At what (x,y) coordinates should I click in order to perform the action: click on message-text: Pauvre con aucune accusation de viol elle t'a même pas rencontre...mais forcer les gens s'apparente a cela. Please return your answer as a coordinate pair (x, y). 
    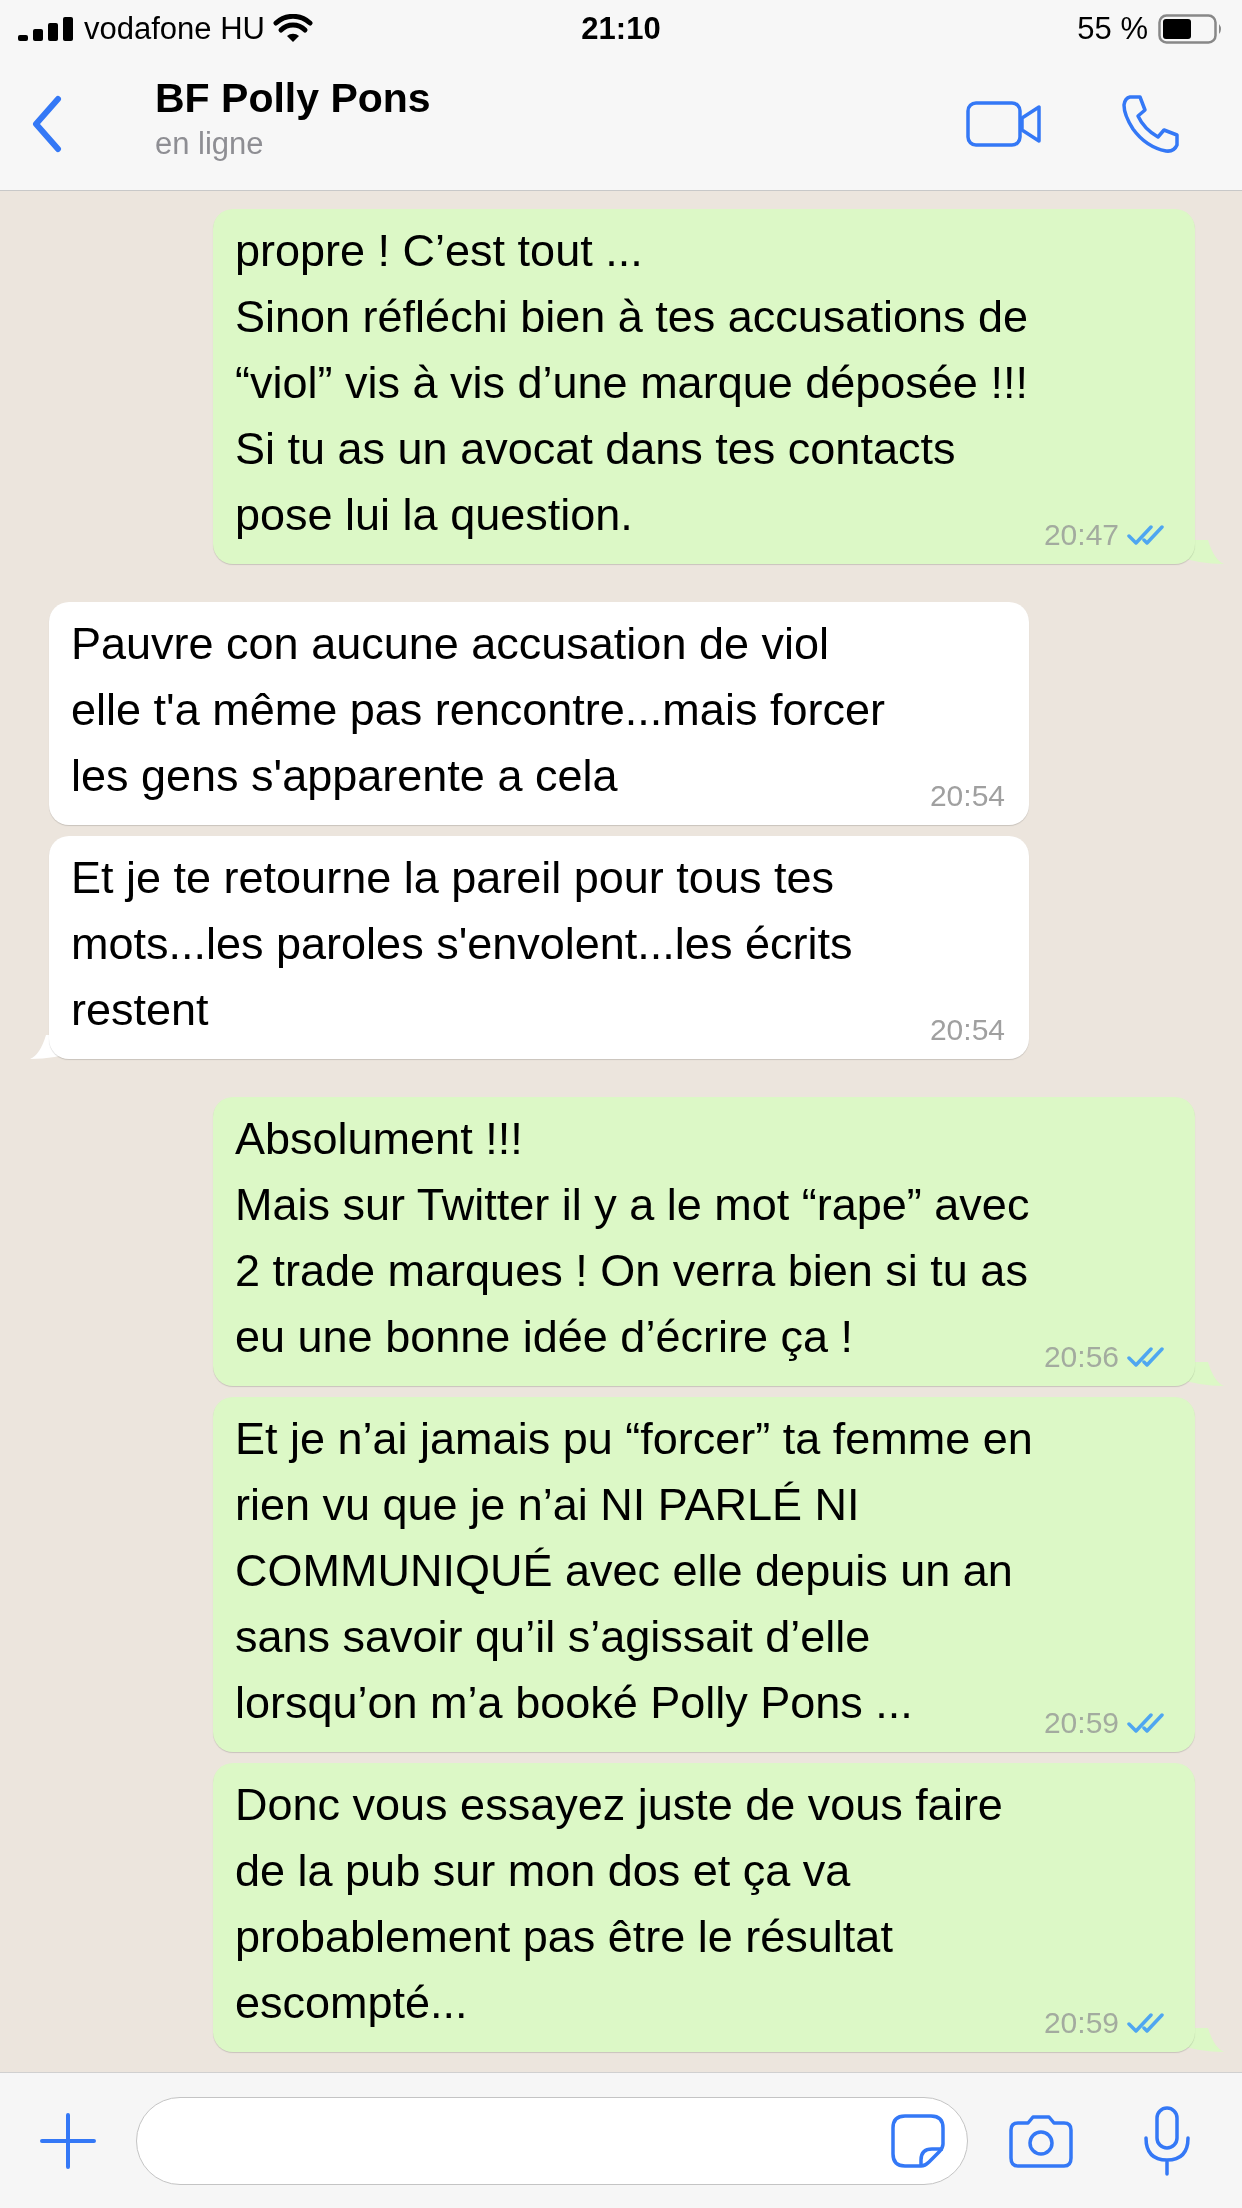
    Looking at the image, I should click on (478, 710).